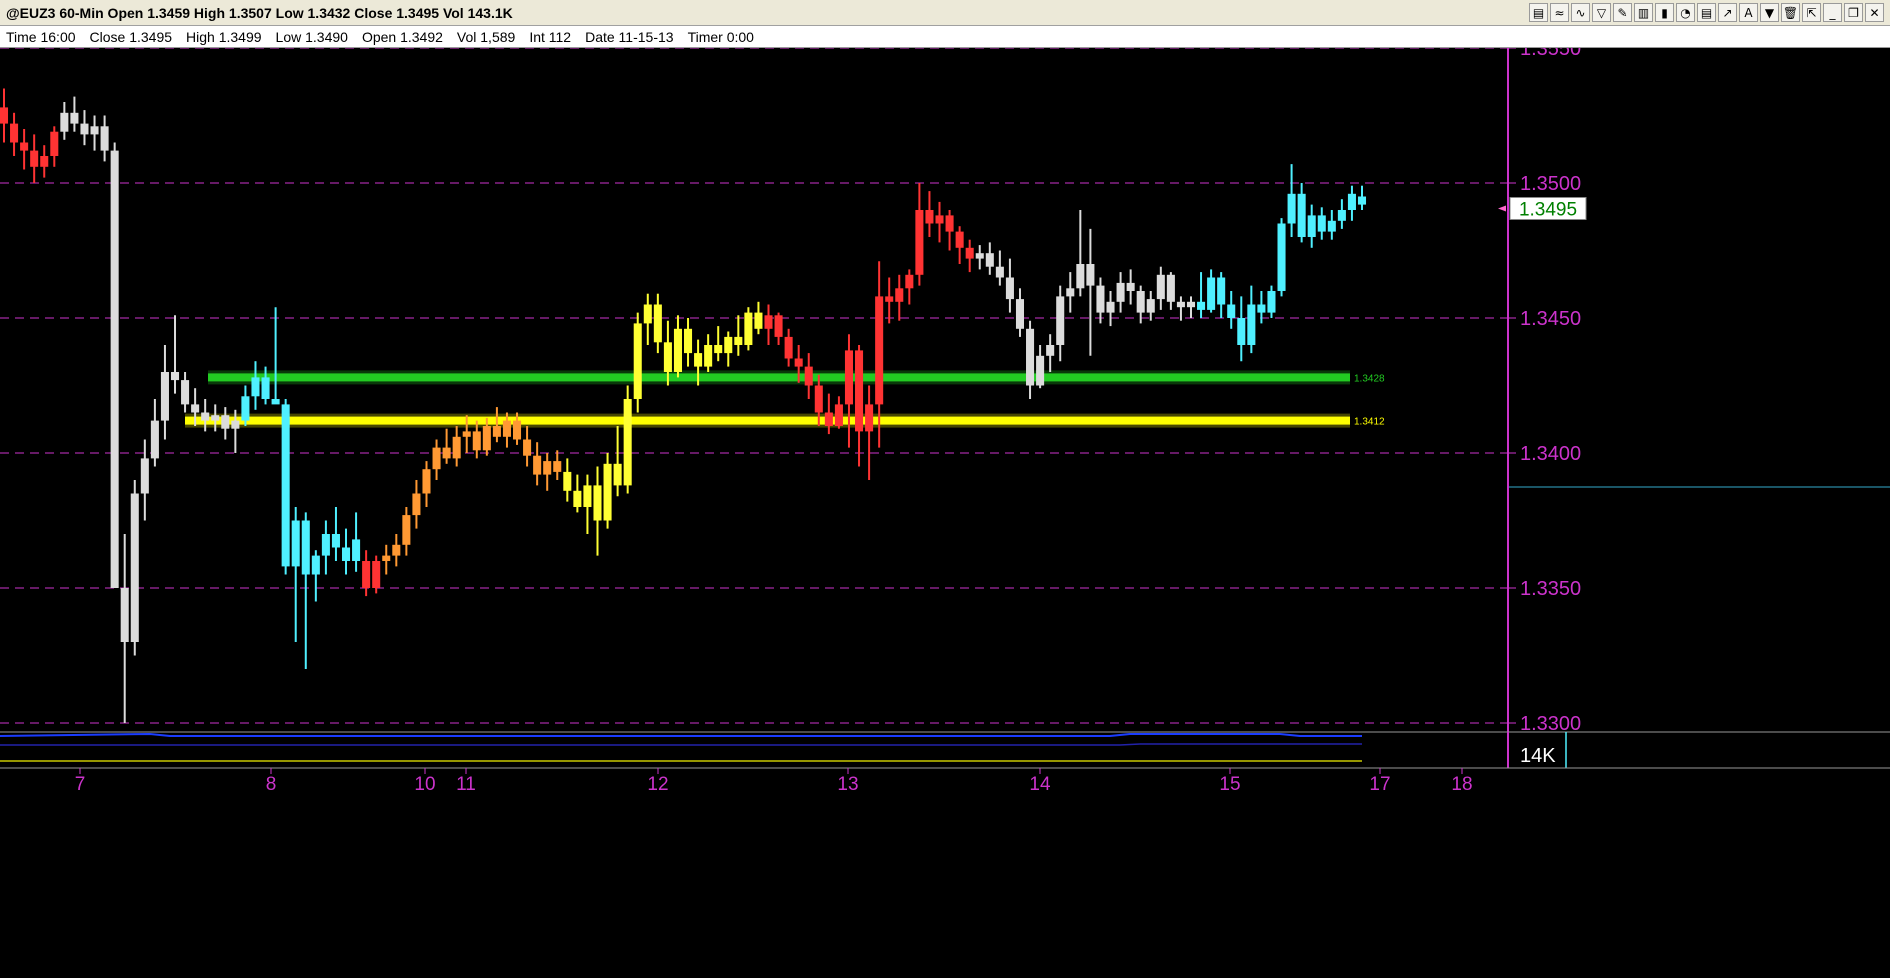 This screenshot has height=978, width=1890. I want to click on bar-chart-icon: ▥, so click(1643, 12).